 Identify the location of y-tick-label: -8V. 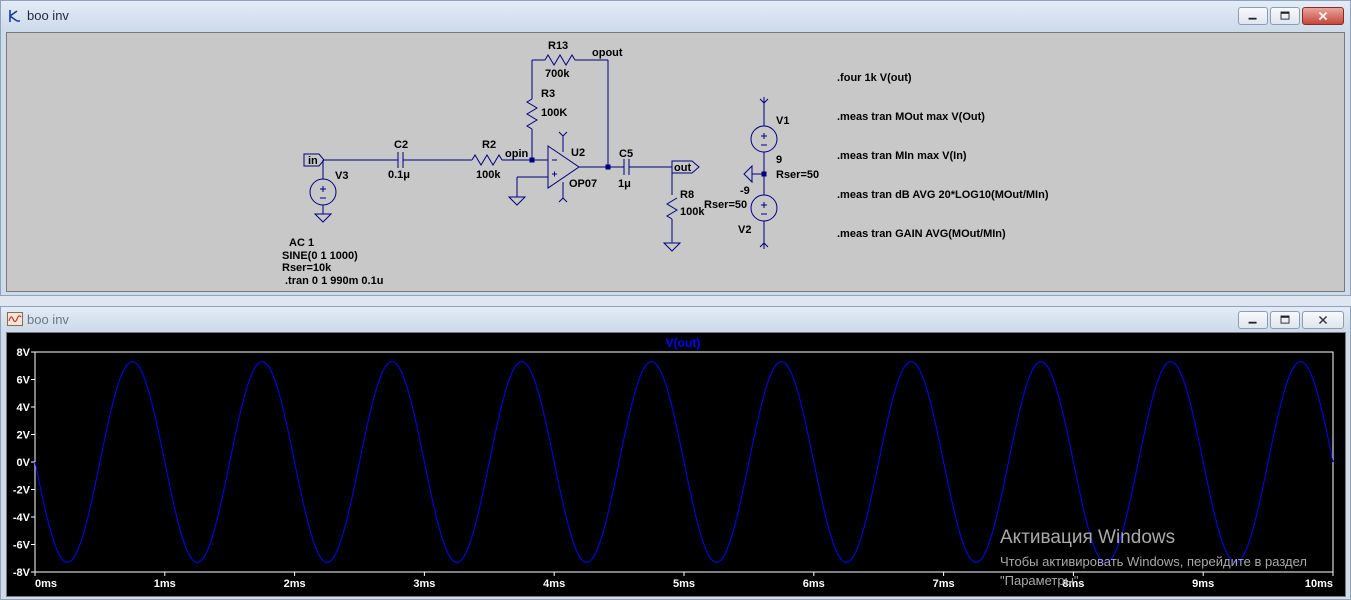
(22, 573).